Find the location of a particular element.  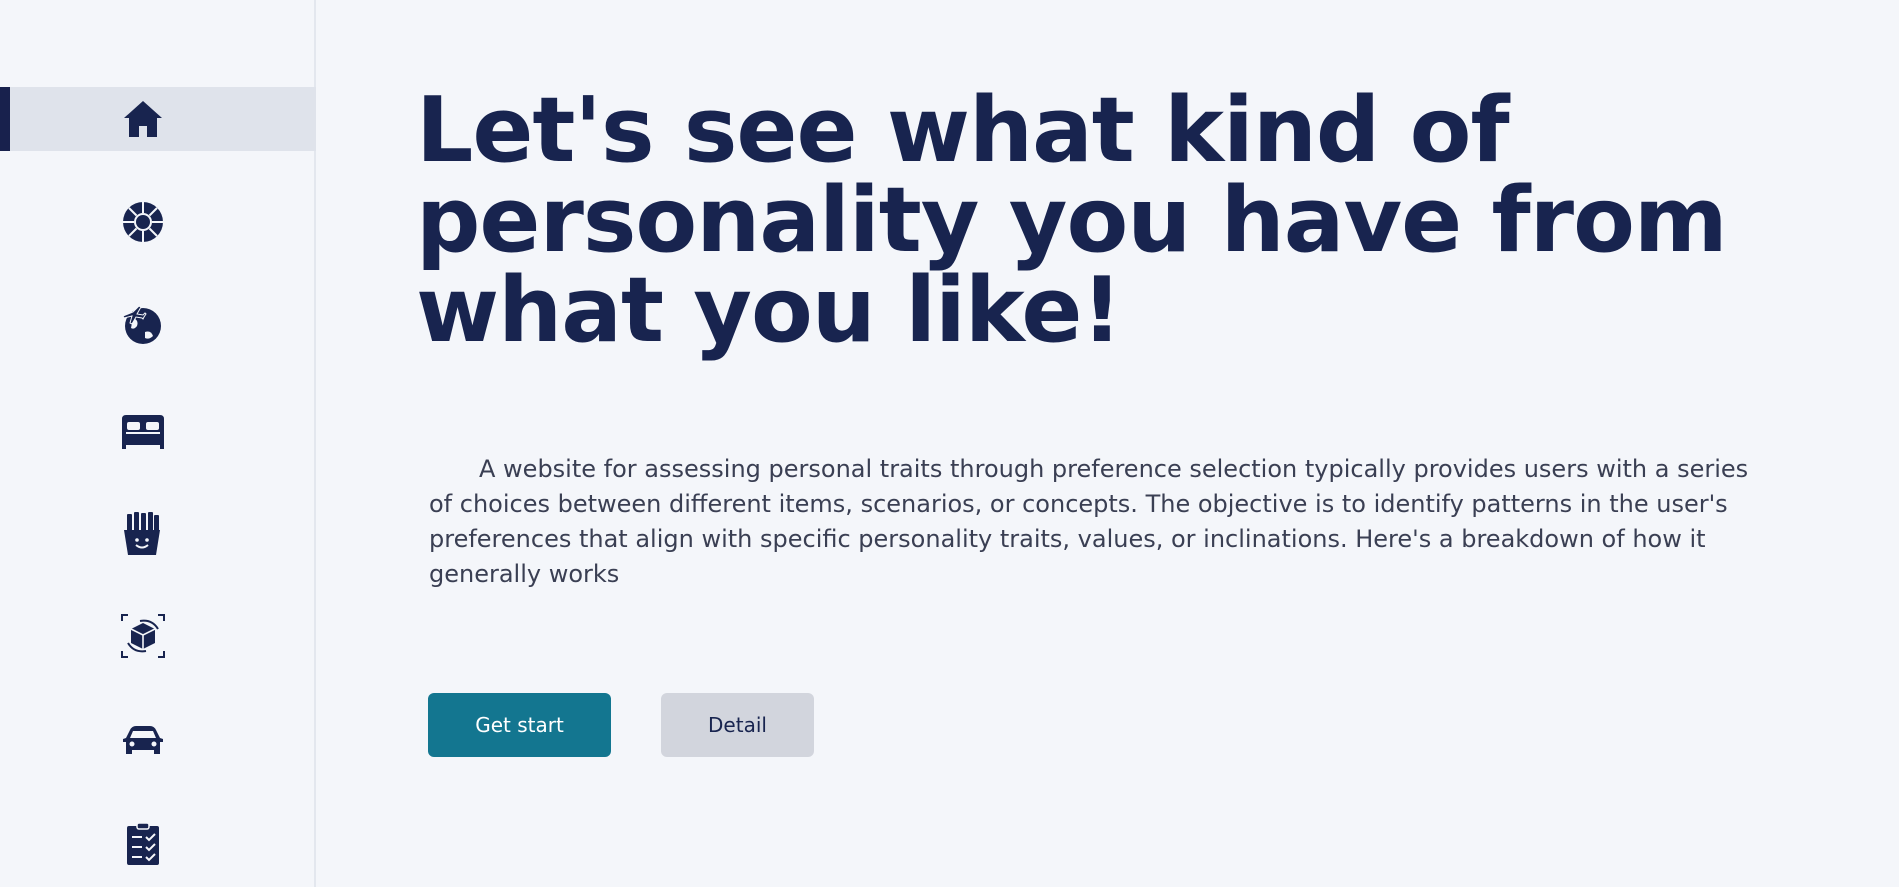

car-icon is located at coordinates (143, 741).